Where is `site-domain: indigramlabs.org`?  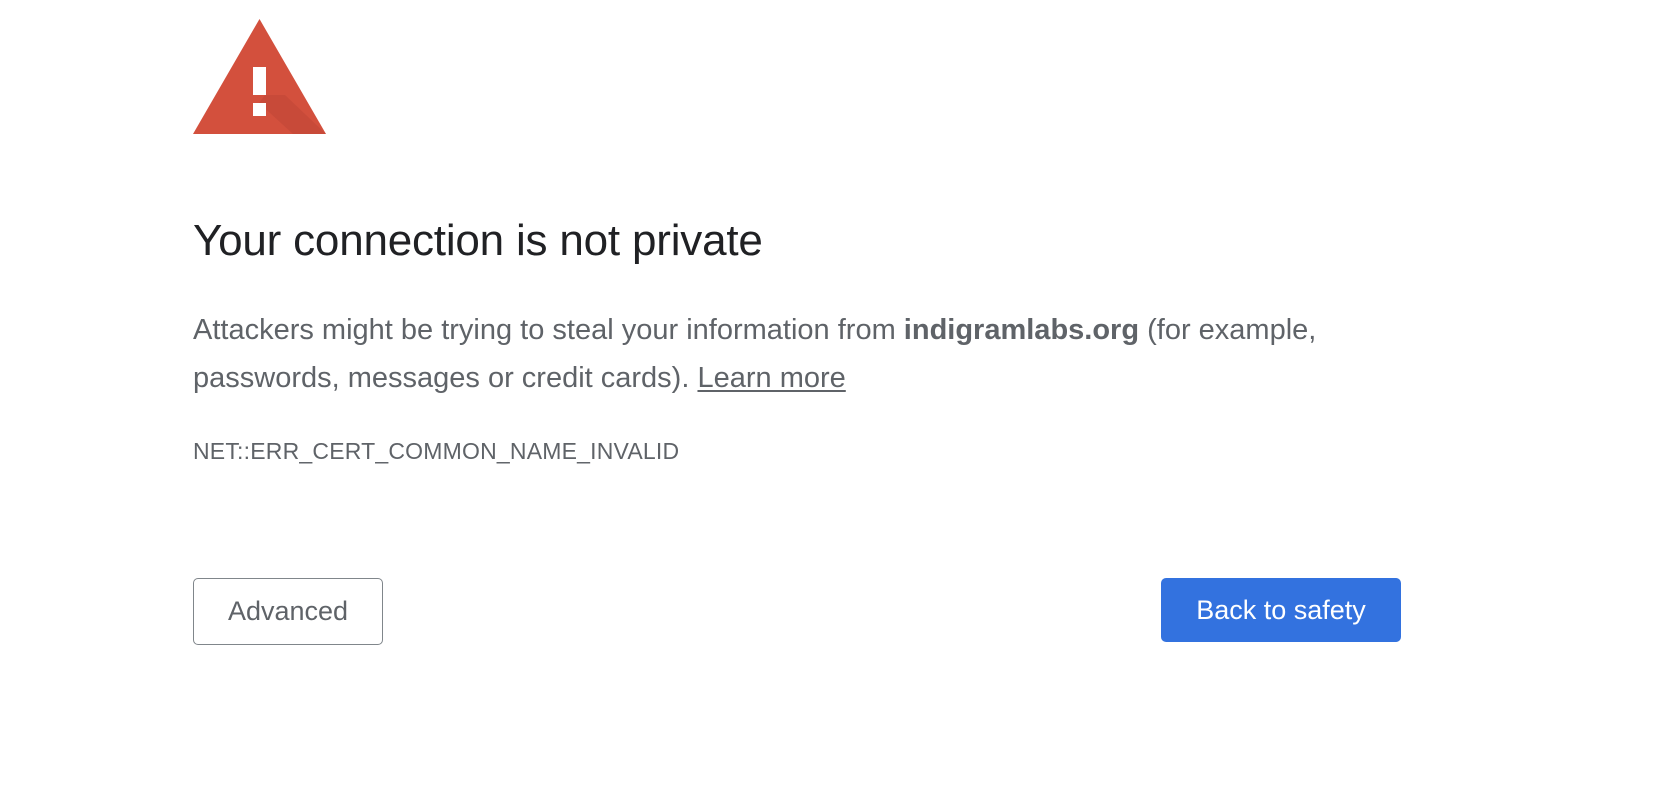 site-domain: indigramlabs.org is located at coordinates (1021, 330).